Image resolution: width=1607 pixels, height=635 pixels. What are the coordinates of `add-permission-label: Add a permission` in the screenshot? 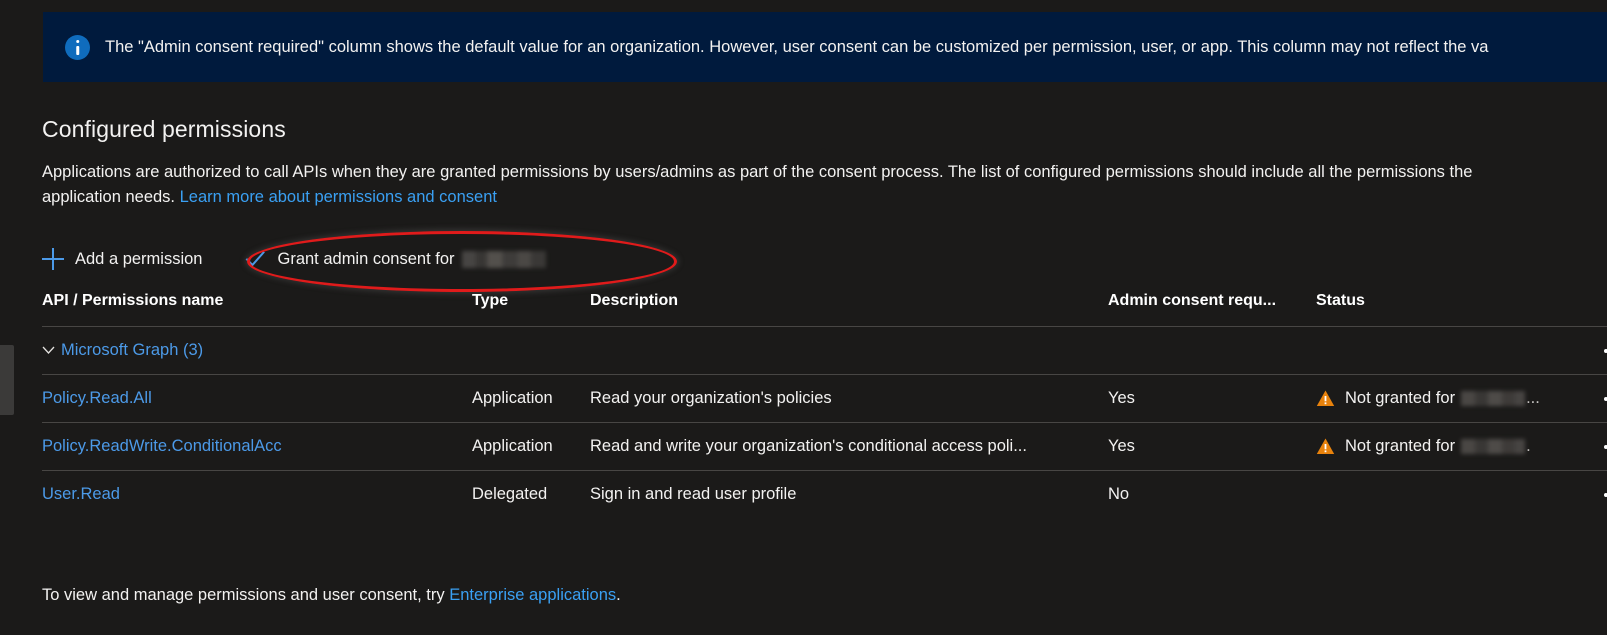 It's located at (139, 258).